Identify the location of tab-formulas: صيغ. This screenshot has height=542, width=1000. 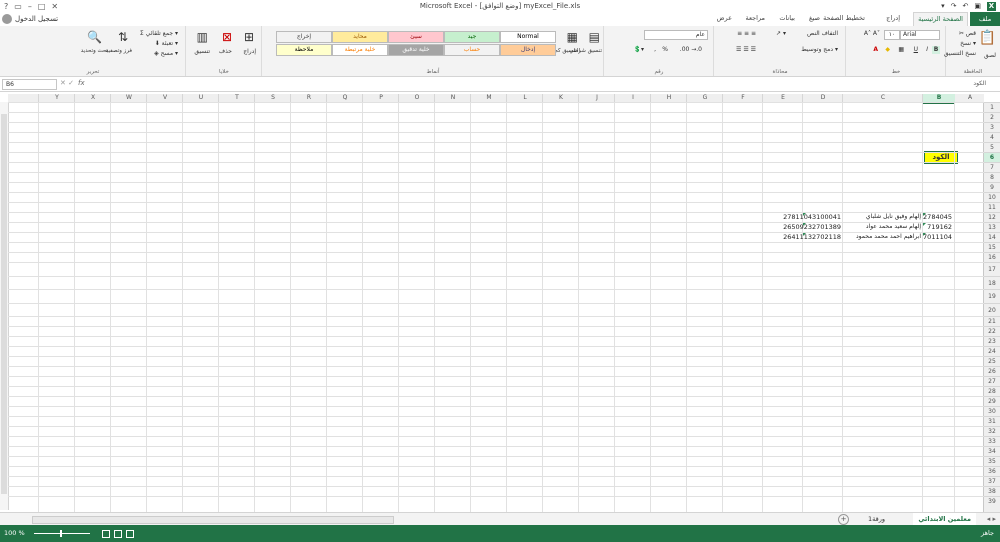
(814, 18).